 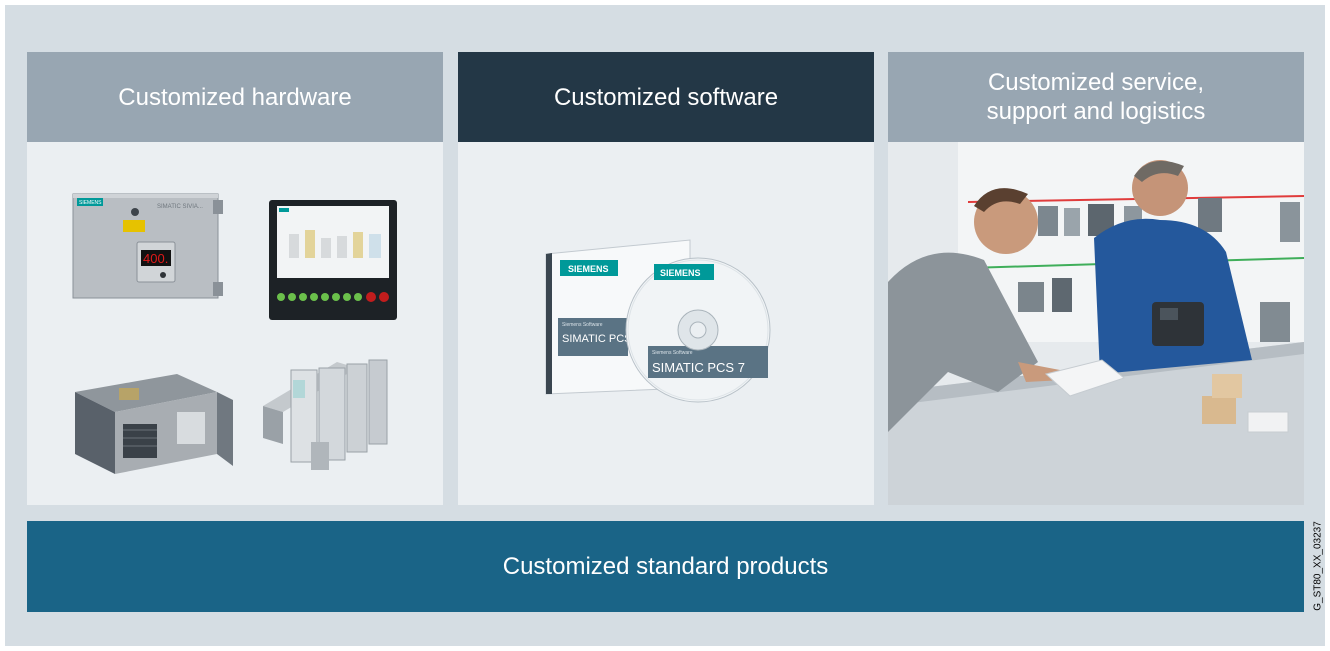 What do you see at coordinates (154, 424) in the screenshot?
I see `rack-pc` at bounding box center [154, 424].